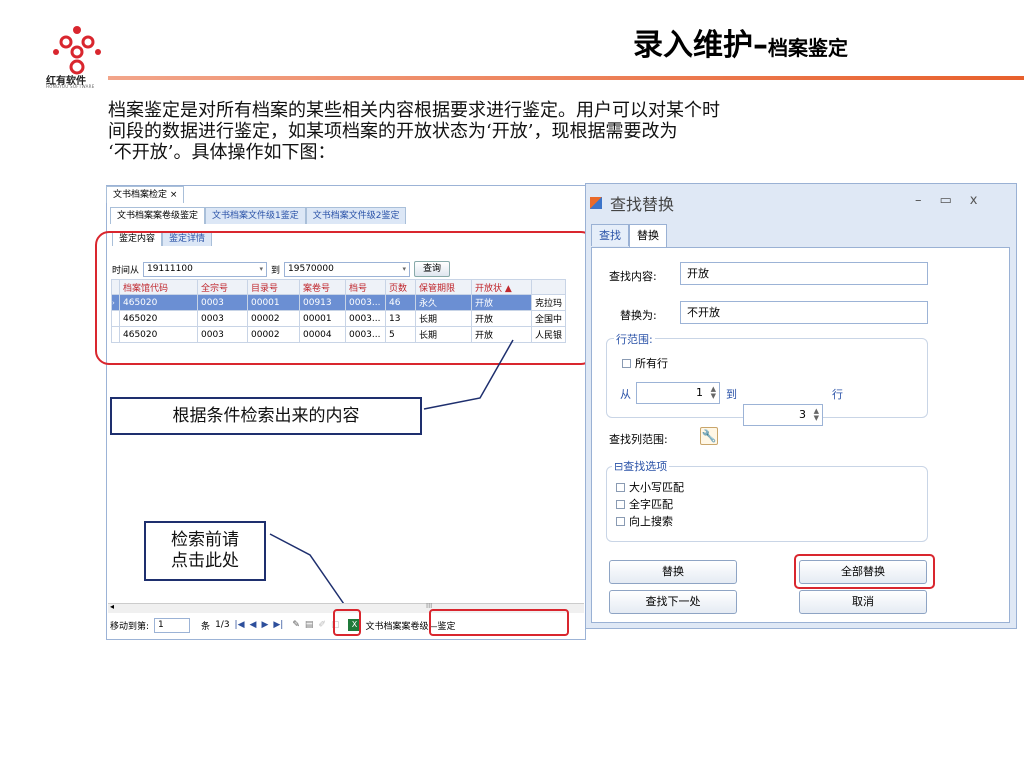 This screenshot has height=768, width=1024. What do you see at coordinates (731, 394) in the screenshot?
I see `to-row-label: 到` at bounding box center [731, 394].